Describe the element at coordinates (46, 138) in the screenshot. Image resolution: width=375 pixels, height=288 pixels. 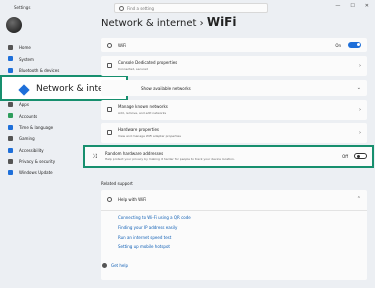
I see `sidebar-item-gaming: Gaming` at that location.